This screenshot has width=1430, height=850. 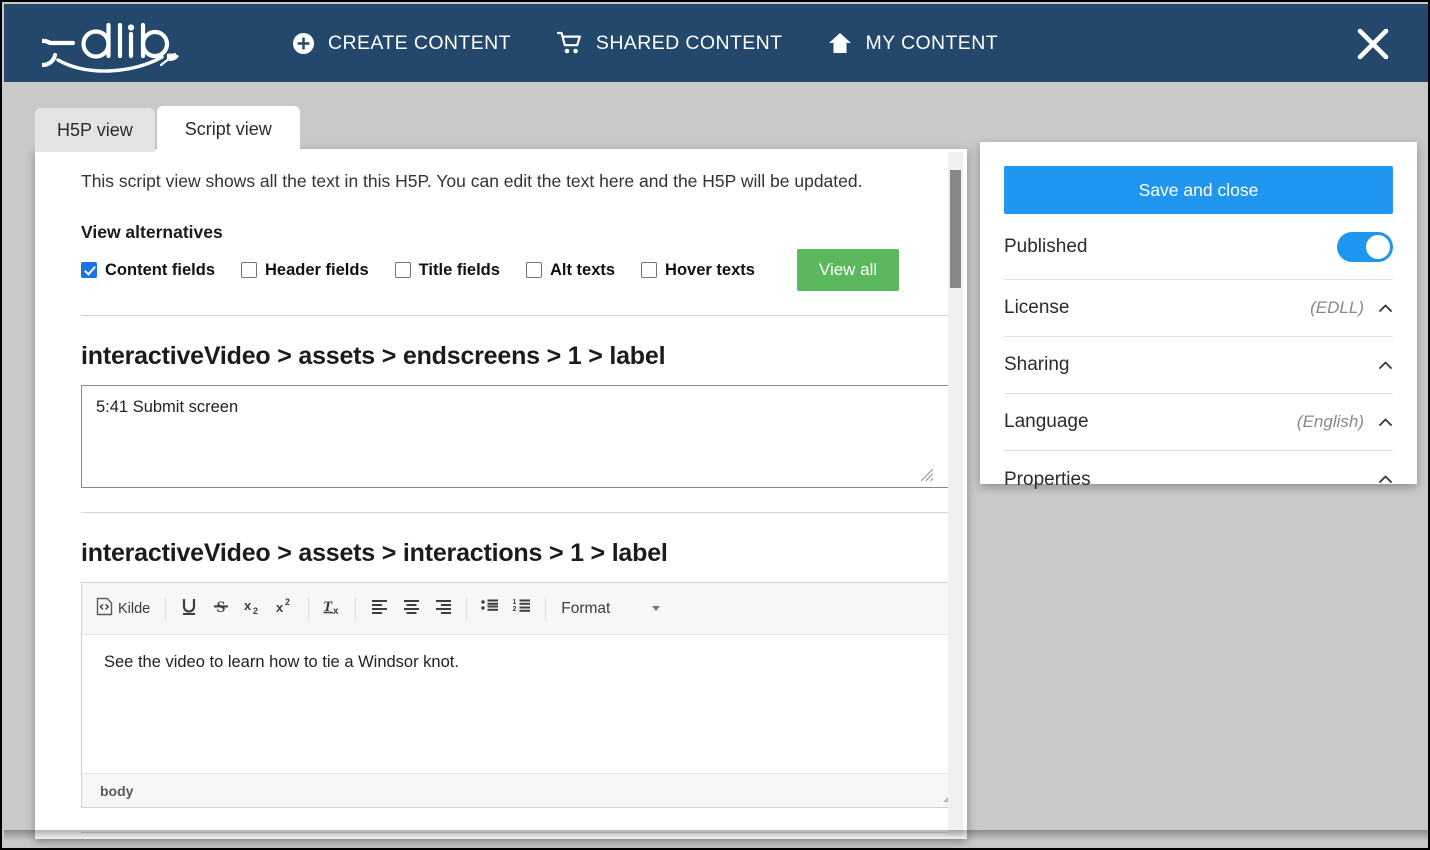 I want to click on tab-label: Script view, so click(x=228, y=128).